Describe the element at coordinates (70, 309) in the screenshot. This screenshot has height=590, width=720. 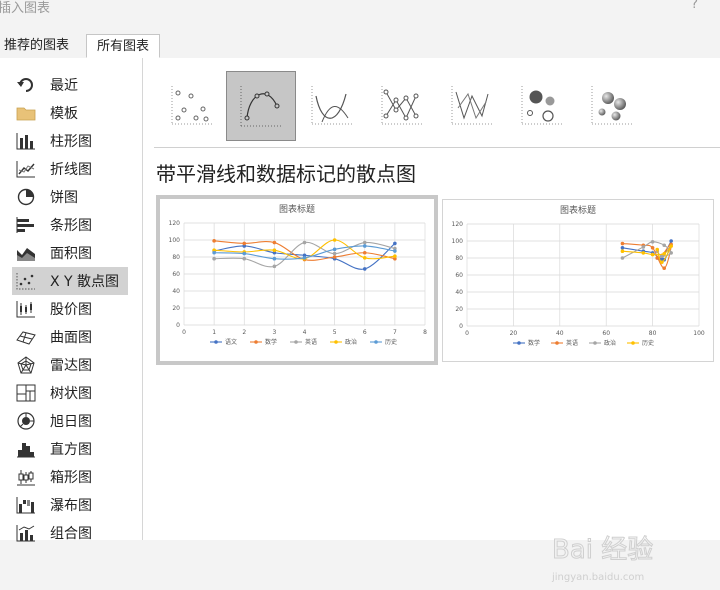
I see `sidebar-item-stock: 股价图` at that location.